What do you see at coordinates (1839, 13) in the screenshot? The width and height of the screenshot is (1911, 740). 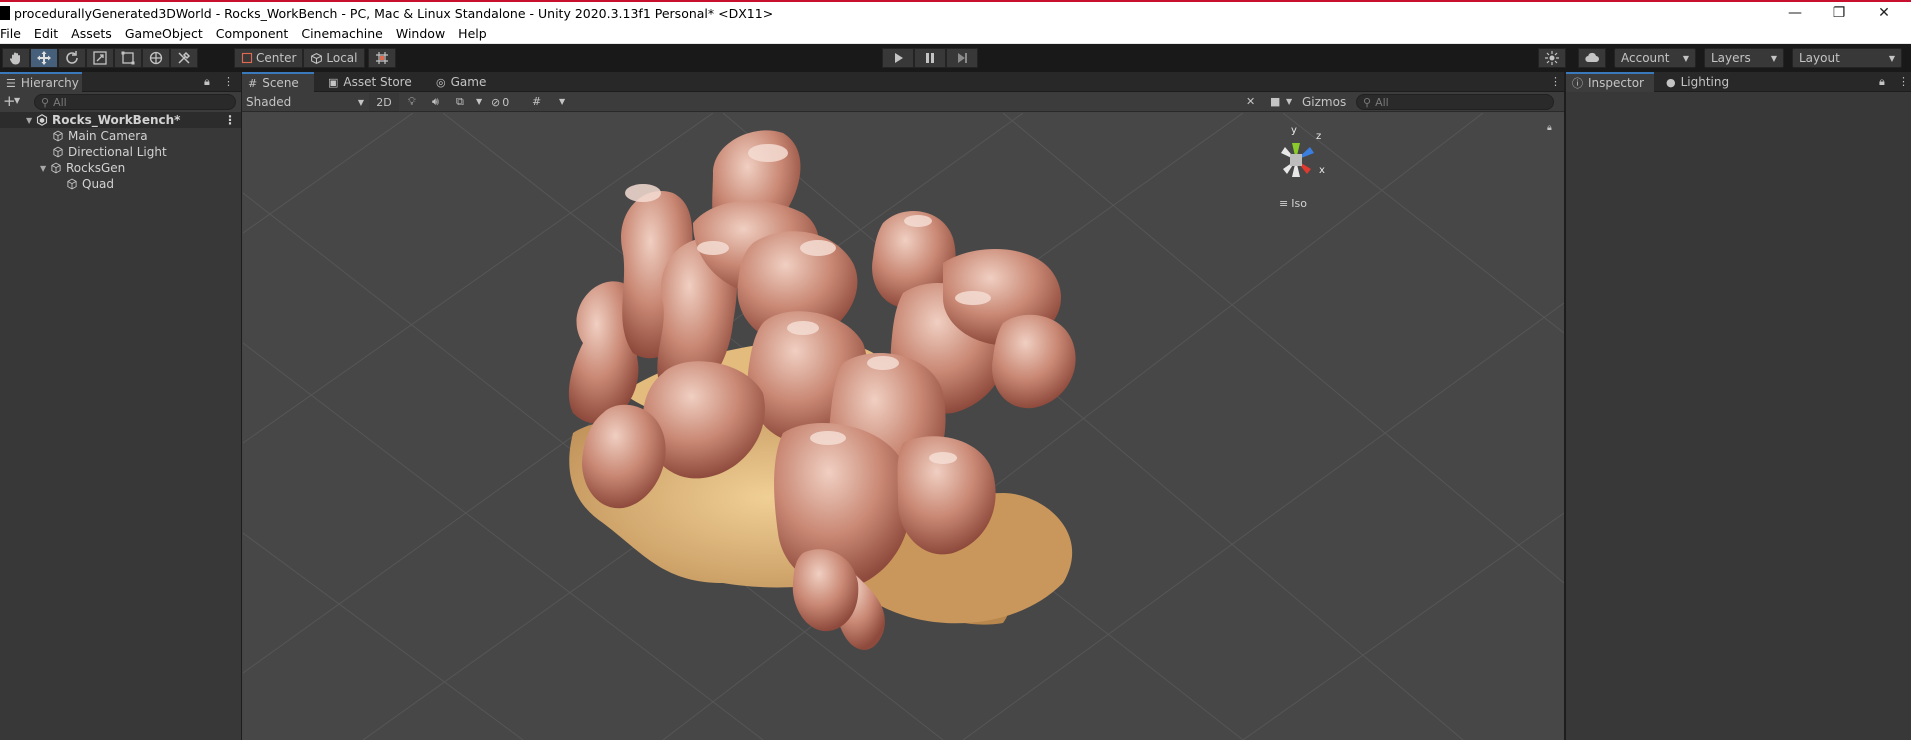 I see `maximize-button: ❐` at bounding box center [1839, 13].